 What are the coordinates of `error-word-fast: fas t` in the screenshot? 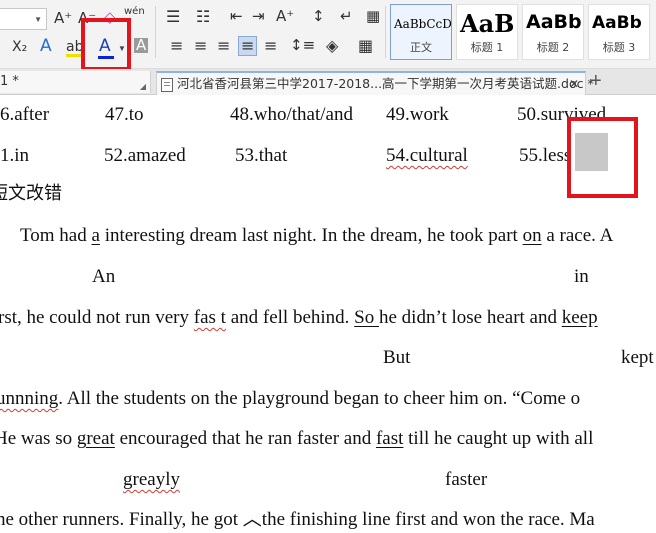 It's located at (209, 317).